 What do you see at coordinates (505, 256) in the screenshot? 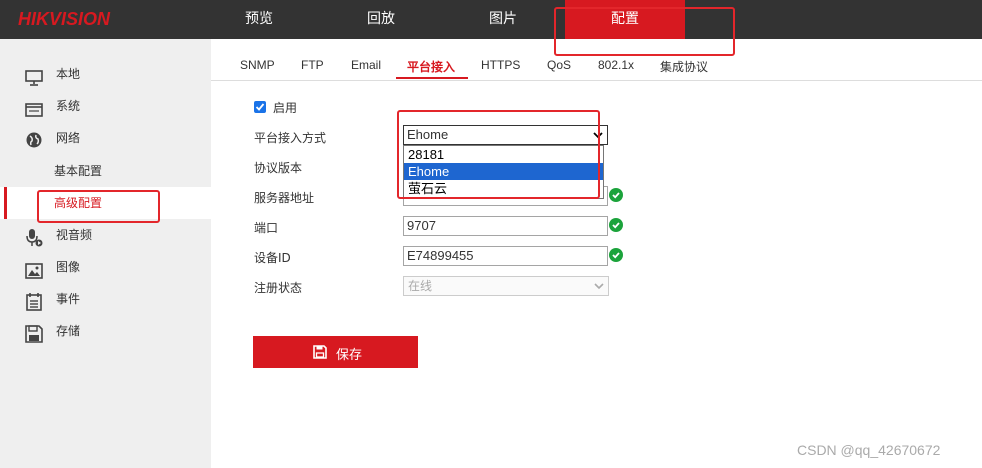
I see `device-id-input: E74899455` at bounding box center [505, 256].